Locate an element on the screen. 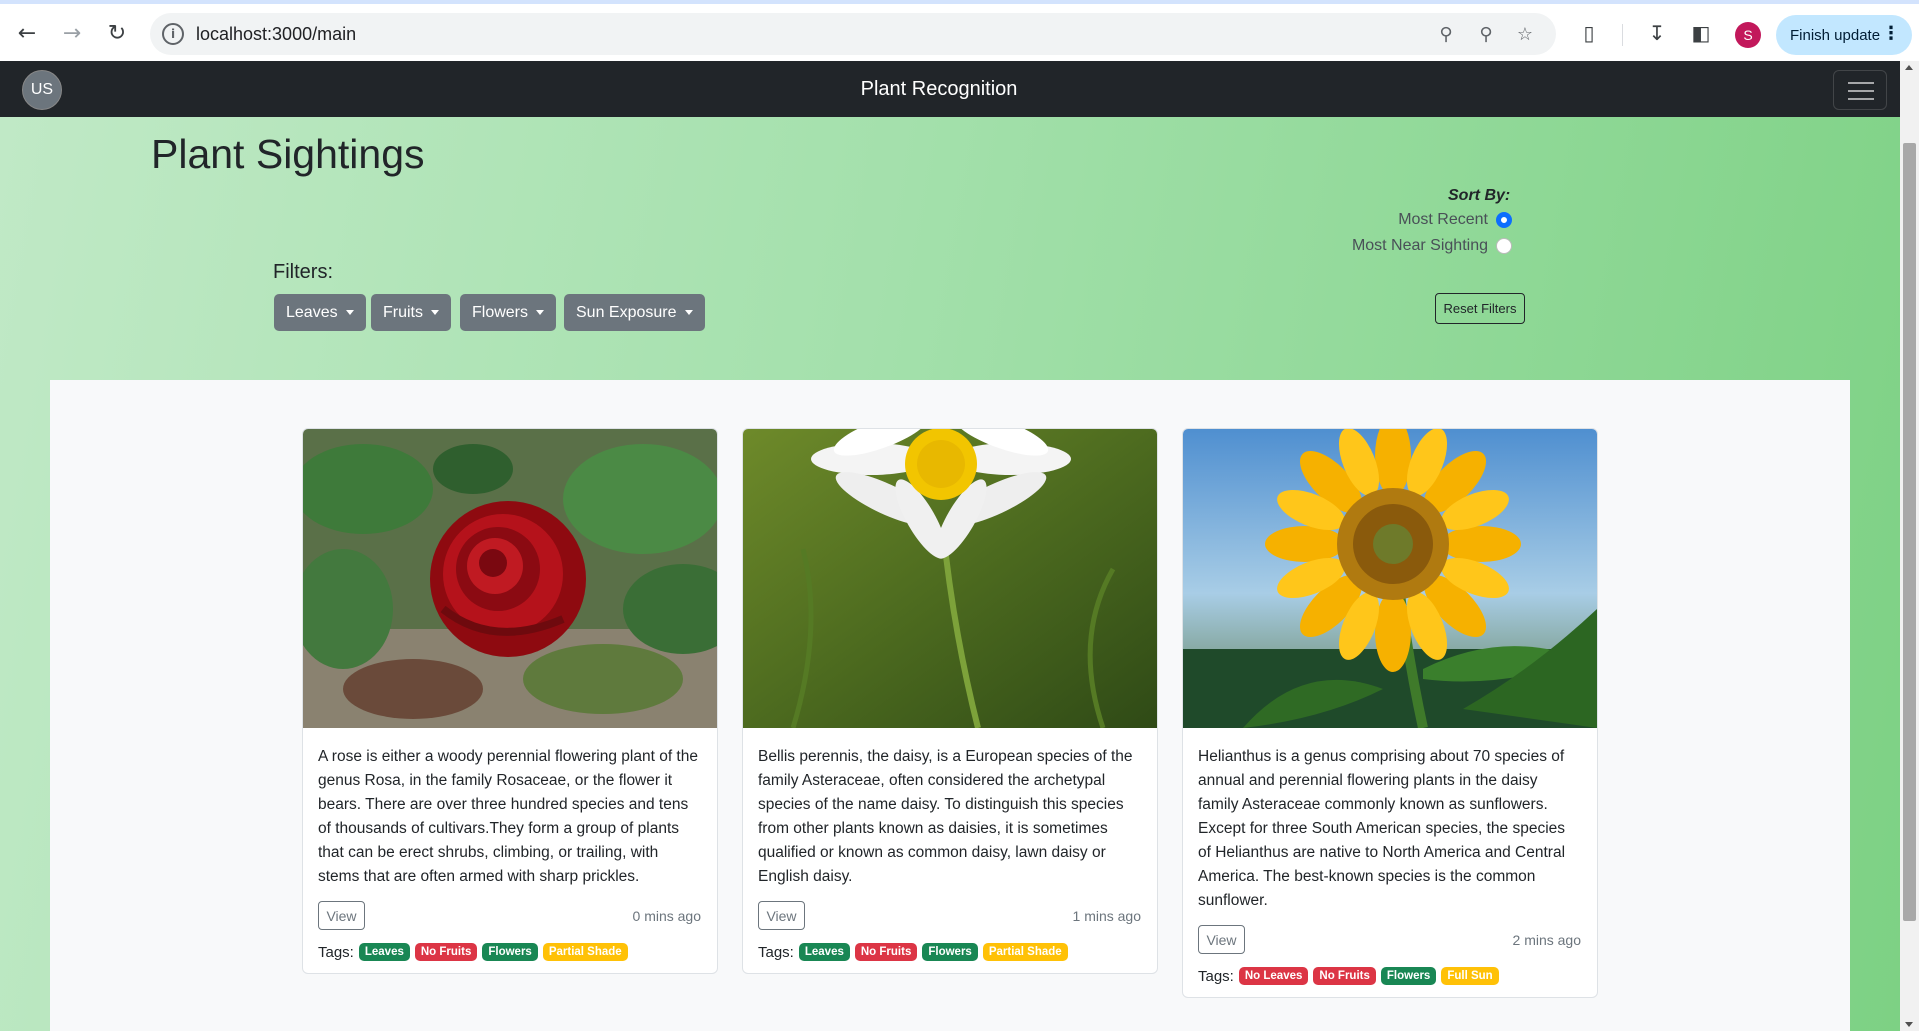 This screenshot has height=1031, width=1919. navbar-toggler-button is located at coordinates (1860, 90).